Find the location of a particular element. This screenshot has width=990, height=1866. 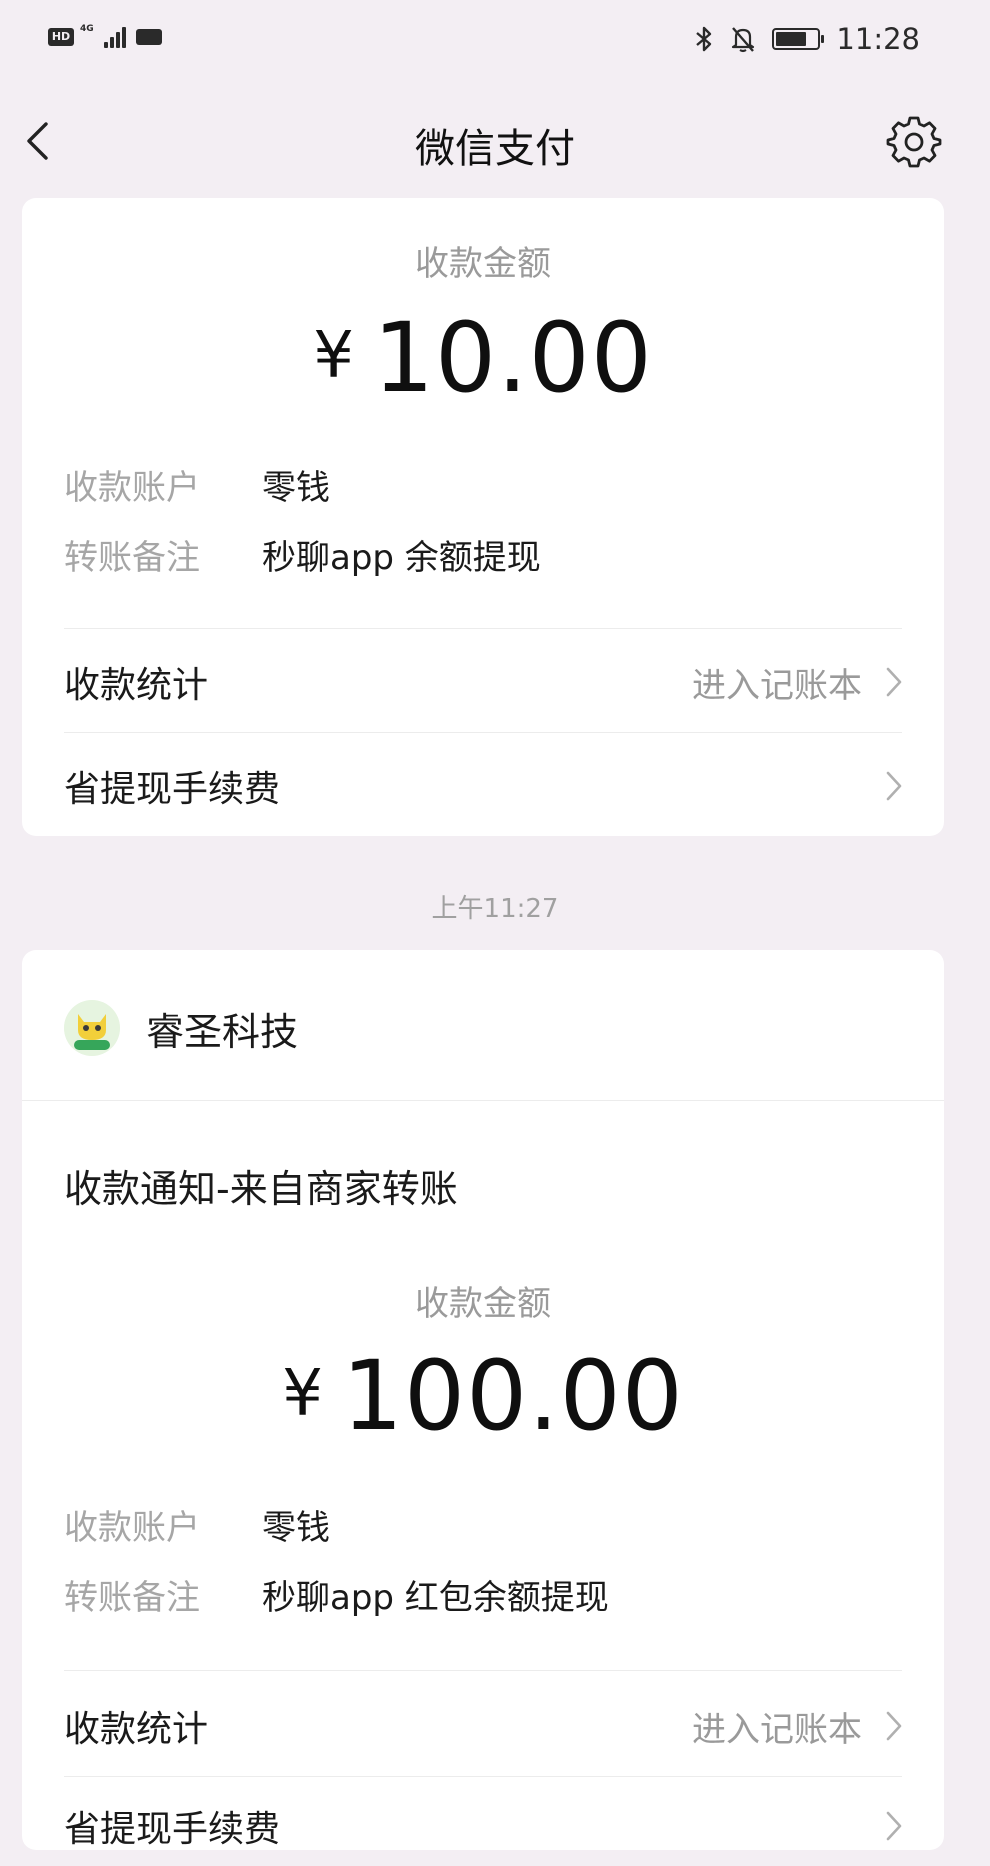

page-title: 微信支付 is located at coordinates (495, 149).